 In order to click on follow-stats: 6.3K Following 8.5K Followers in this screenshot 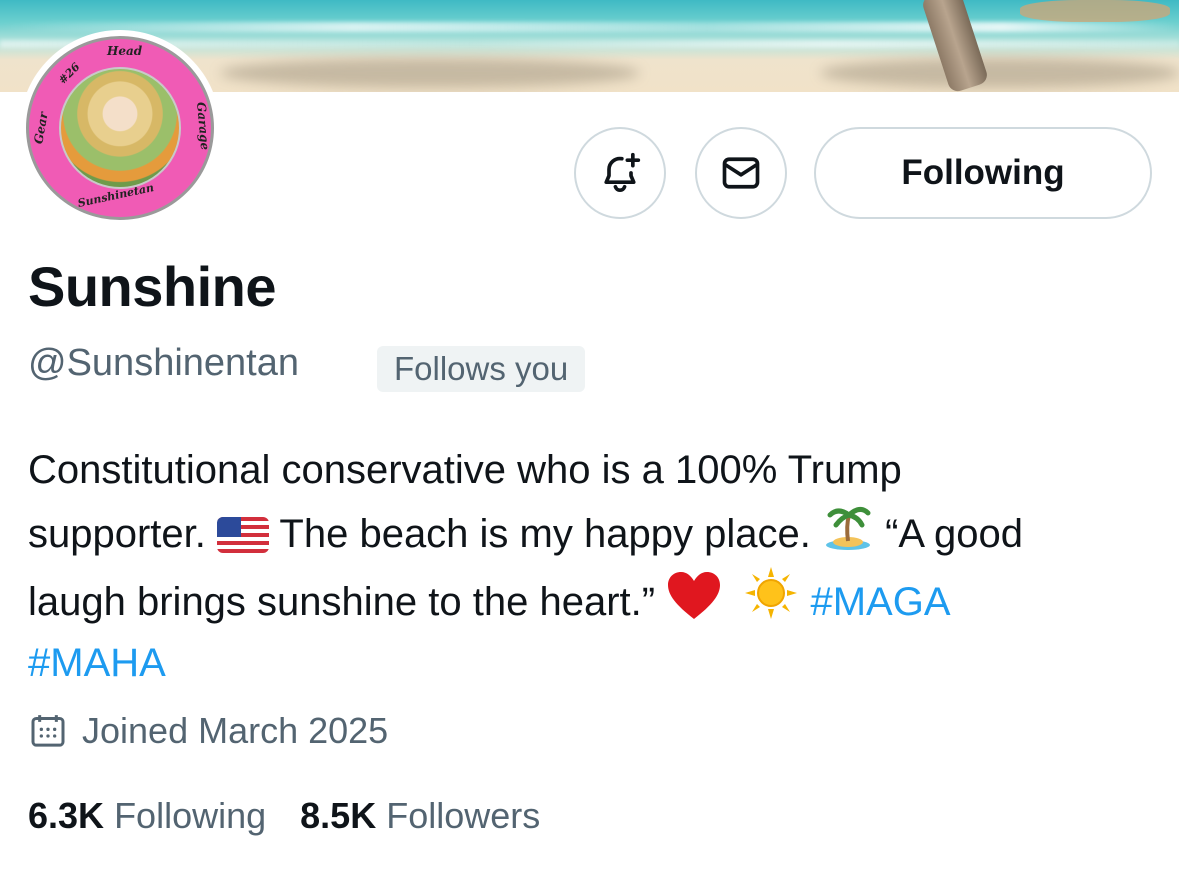, I will do `click(284, 816)`.